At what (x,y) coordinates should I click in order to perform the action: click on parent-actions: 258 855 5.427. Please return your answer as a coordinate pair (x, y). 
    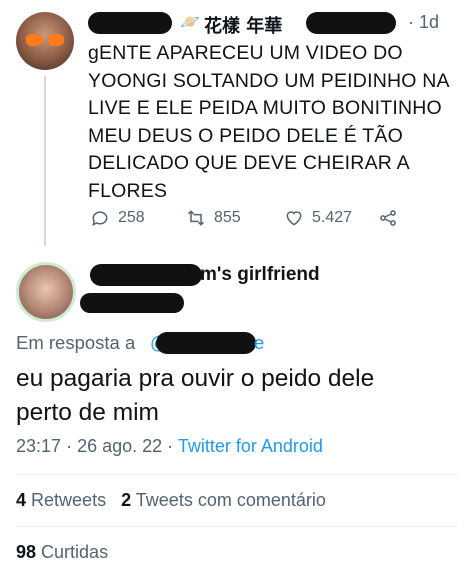
    Looking at the image, I should click on (253, 220).